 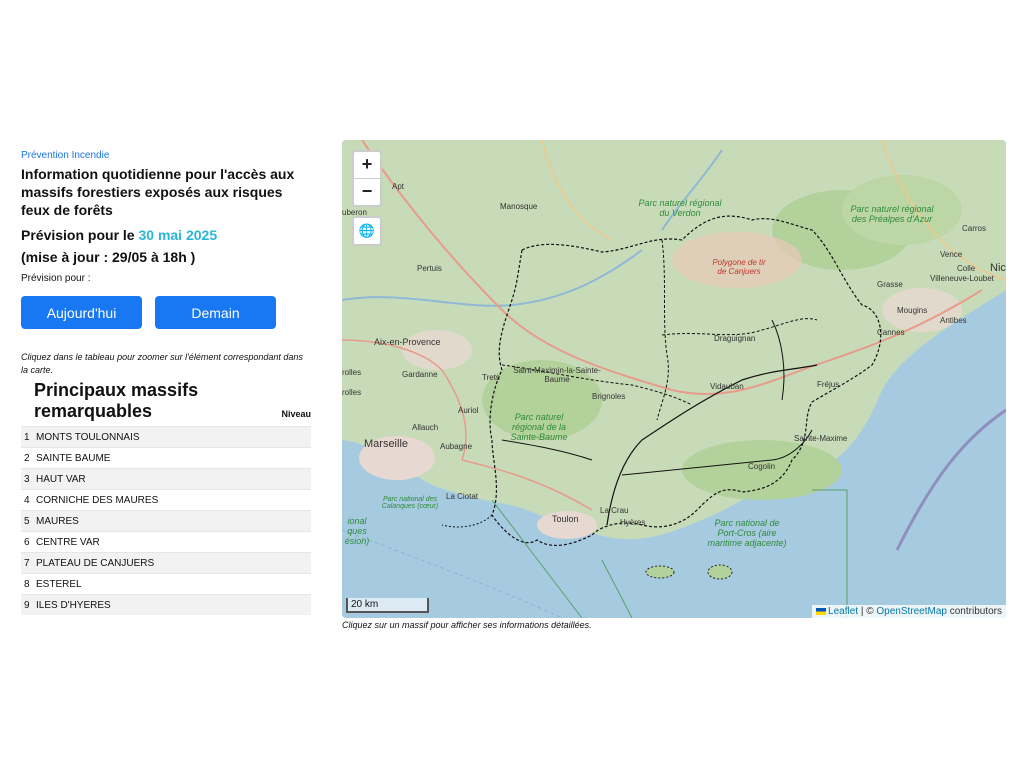 I want to click on map-label-cannes: Cannes, so click(x=891, y=332).